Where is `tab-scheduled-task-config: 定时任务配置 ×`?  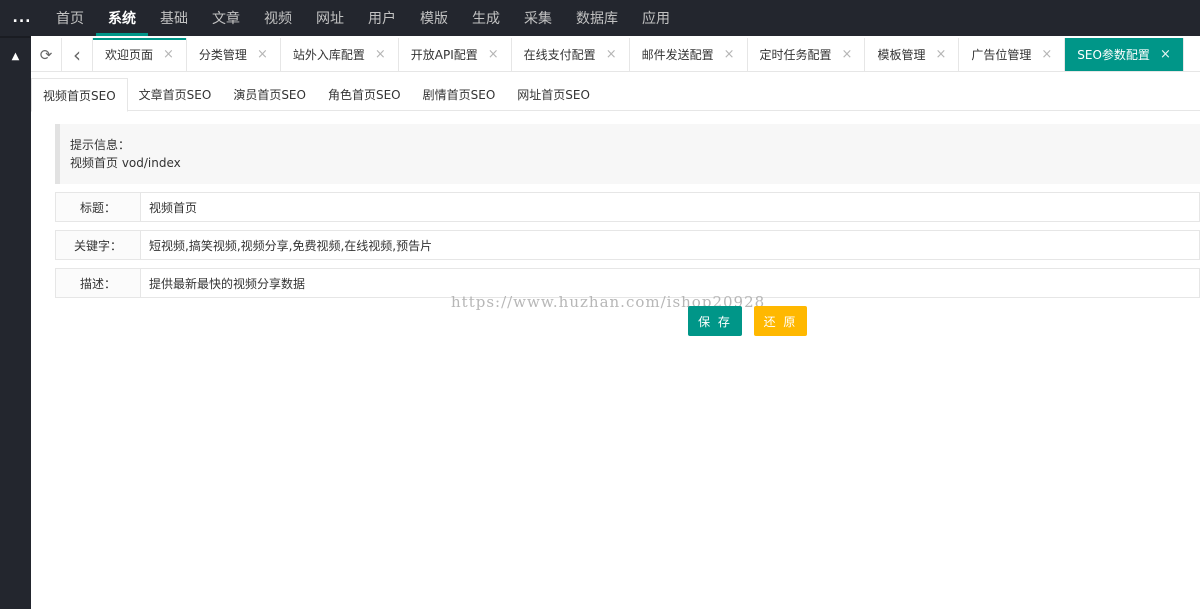 tab-scheduled-task-config: 定时任务配置 × is located at coordinates (807, 54).